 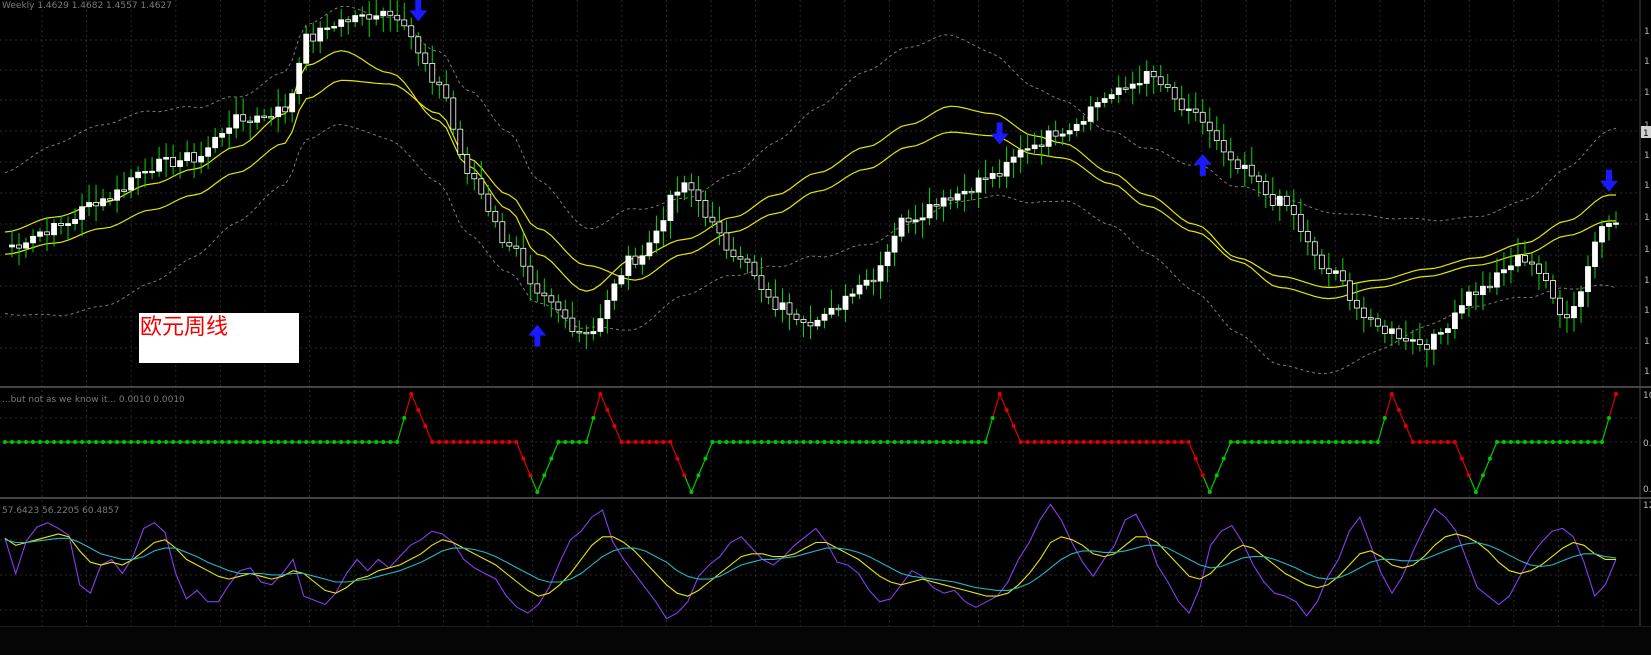 What do you see at coordinates (219, 338) in the screenshot?
I see `chart-annotation-box: 欧元周线` at bounding box center [219, 338].